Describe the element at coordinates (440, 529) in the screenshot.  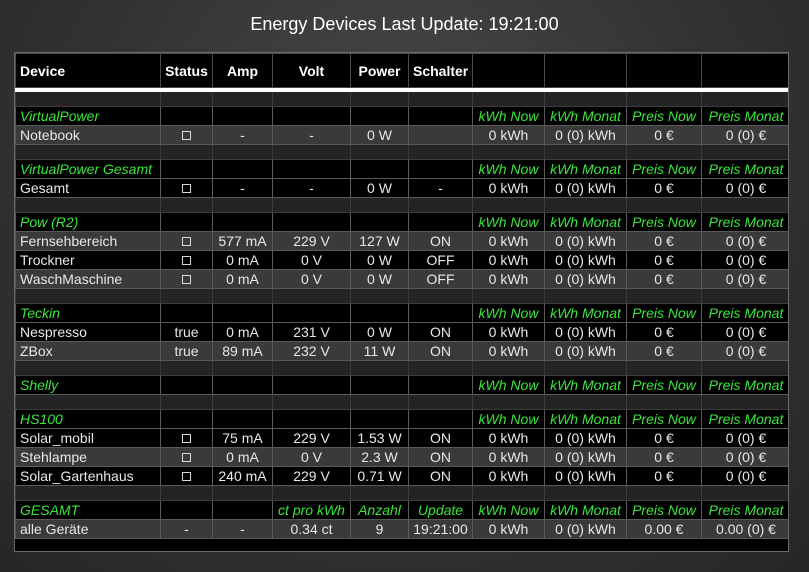
I see `gesamt-update: 19:21:00` at that location.